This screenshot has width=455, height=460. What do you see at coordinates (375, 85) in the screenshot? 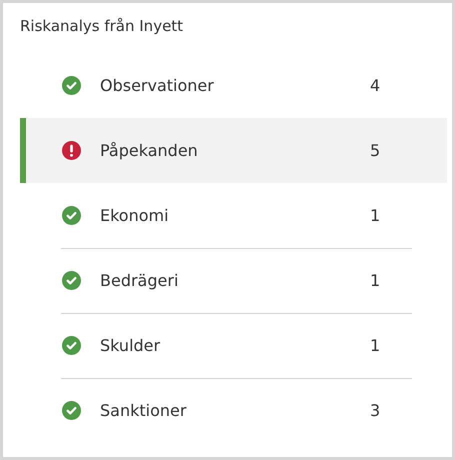
I see `category-count: 4` at bounding box center [375, 85].